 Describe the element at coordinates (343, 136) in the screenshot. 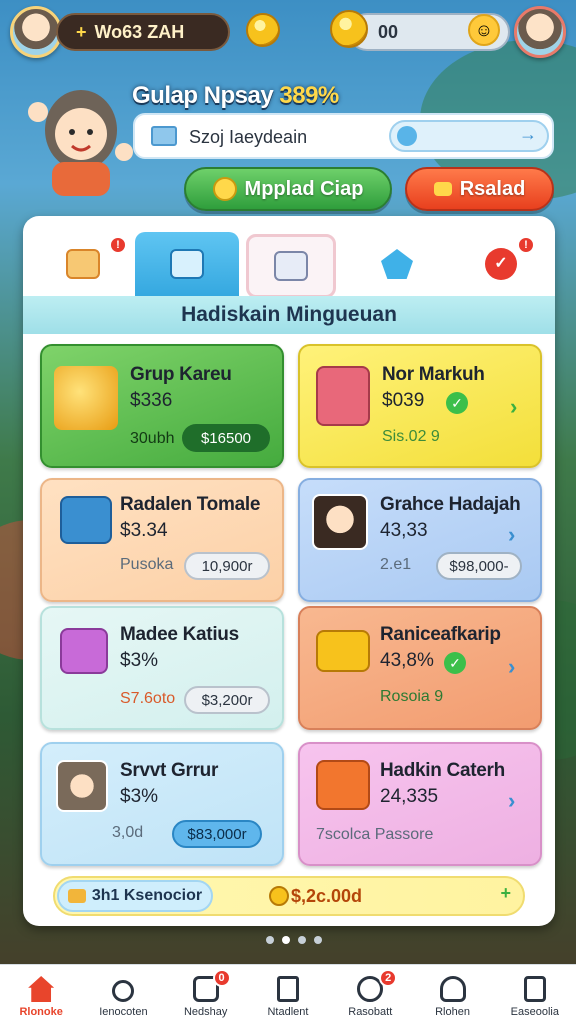

I see `search-bar: Szoj Iaeydeain →` at that location.